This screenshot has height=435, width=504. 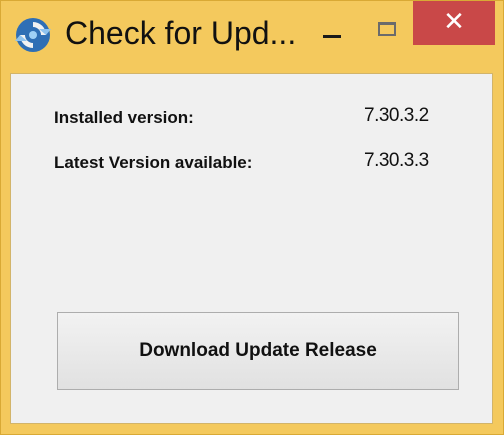 I want to click on latest-version-label: Latest Version available:, so click(x=153, y=162).